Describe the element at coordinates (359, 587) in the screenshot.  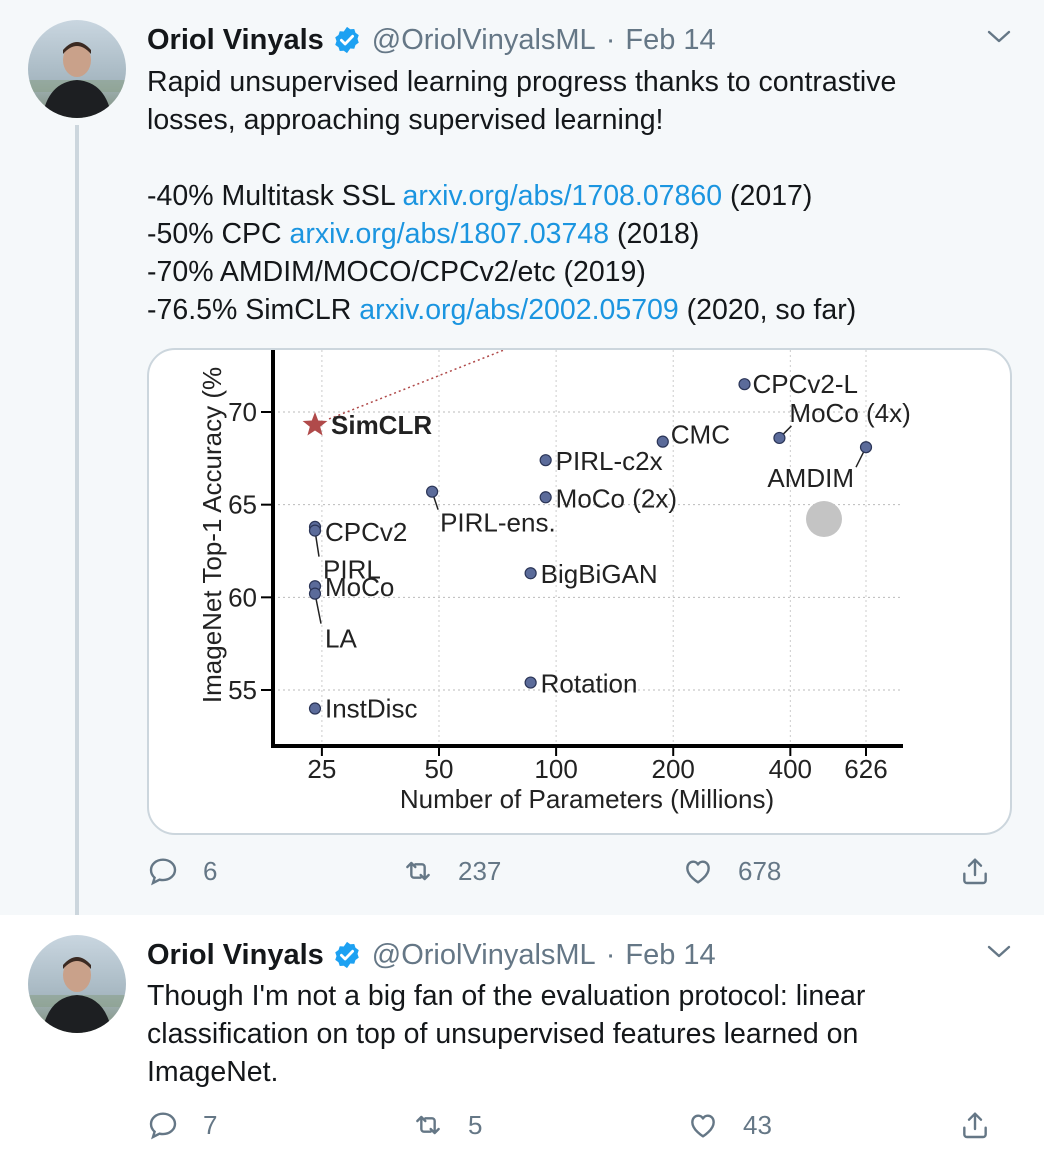
I see `data-label: MoCo` at that location.